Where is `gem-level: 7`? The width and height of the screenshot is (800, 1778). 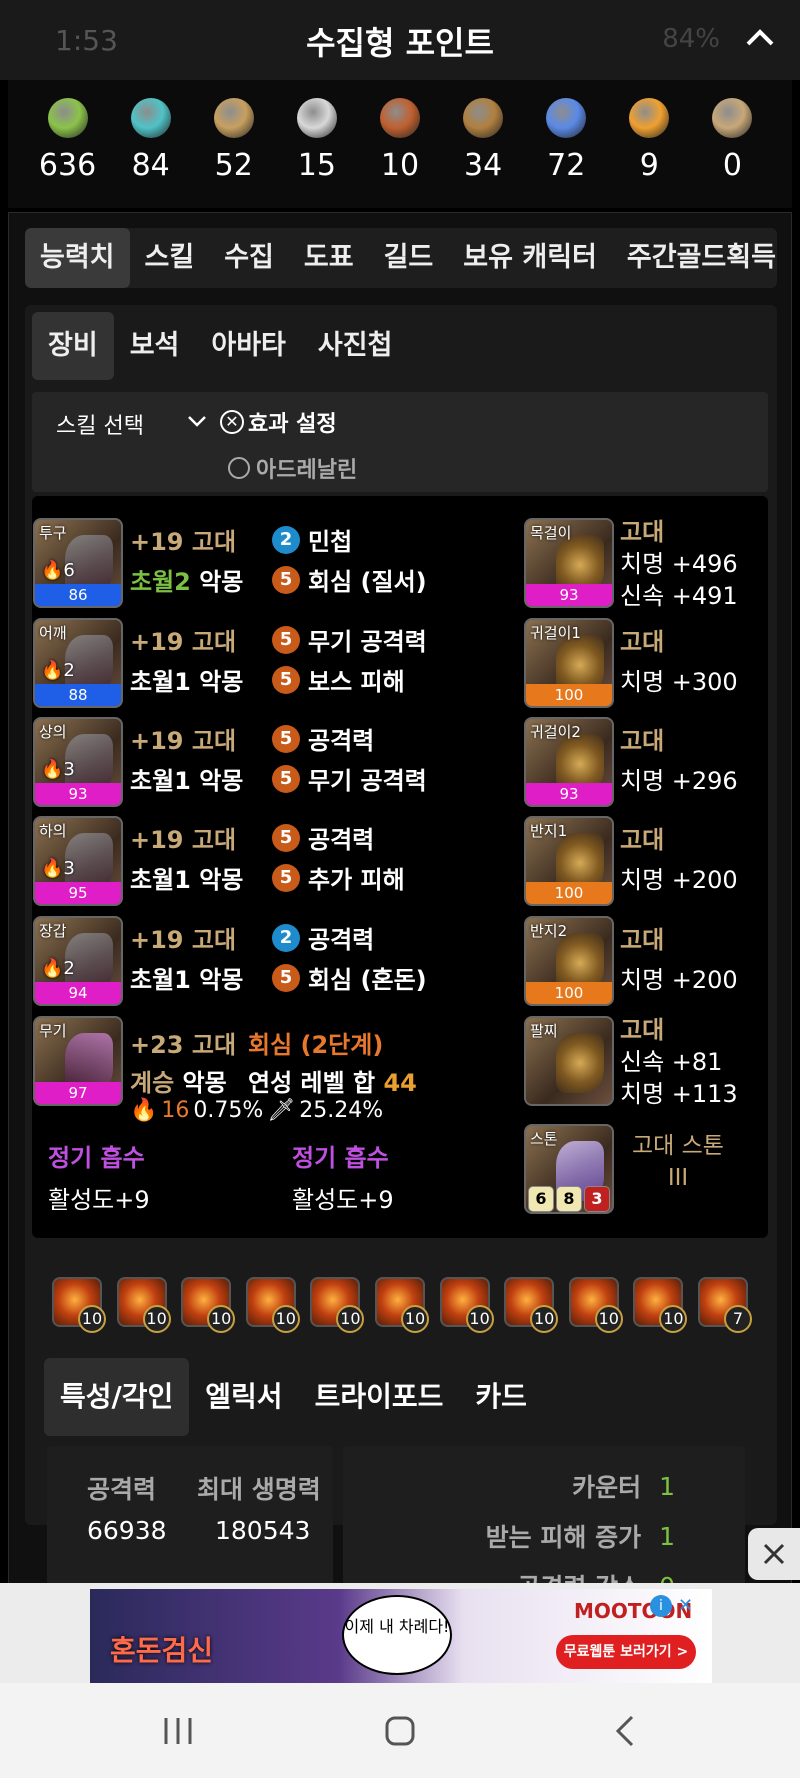
gem-level: 7 is located at coordinates (738, 1319).